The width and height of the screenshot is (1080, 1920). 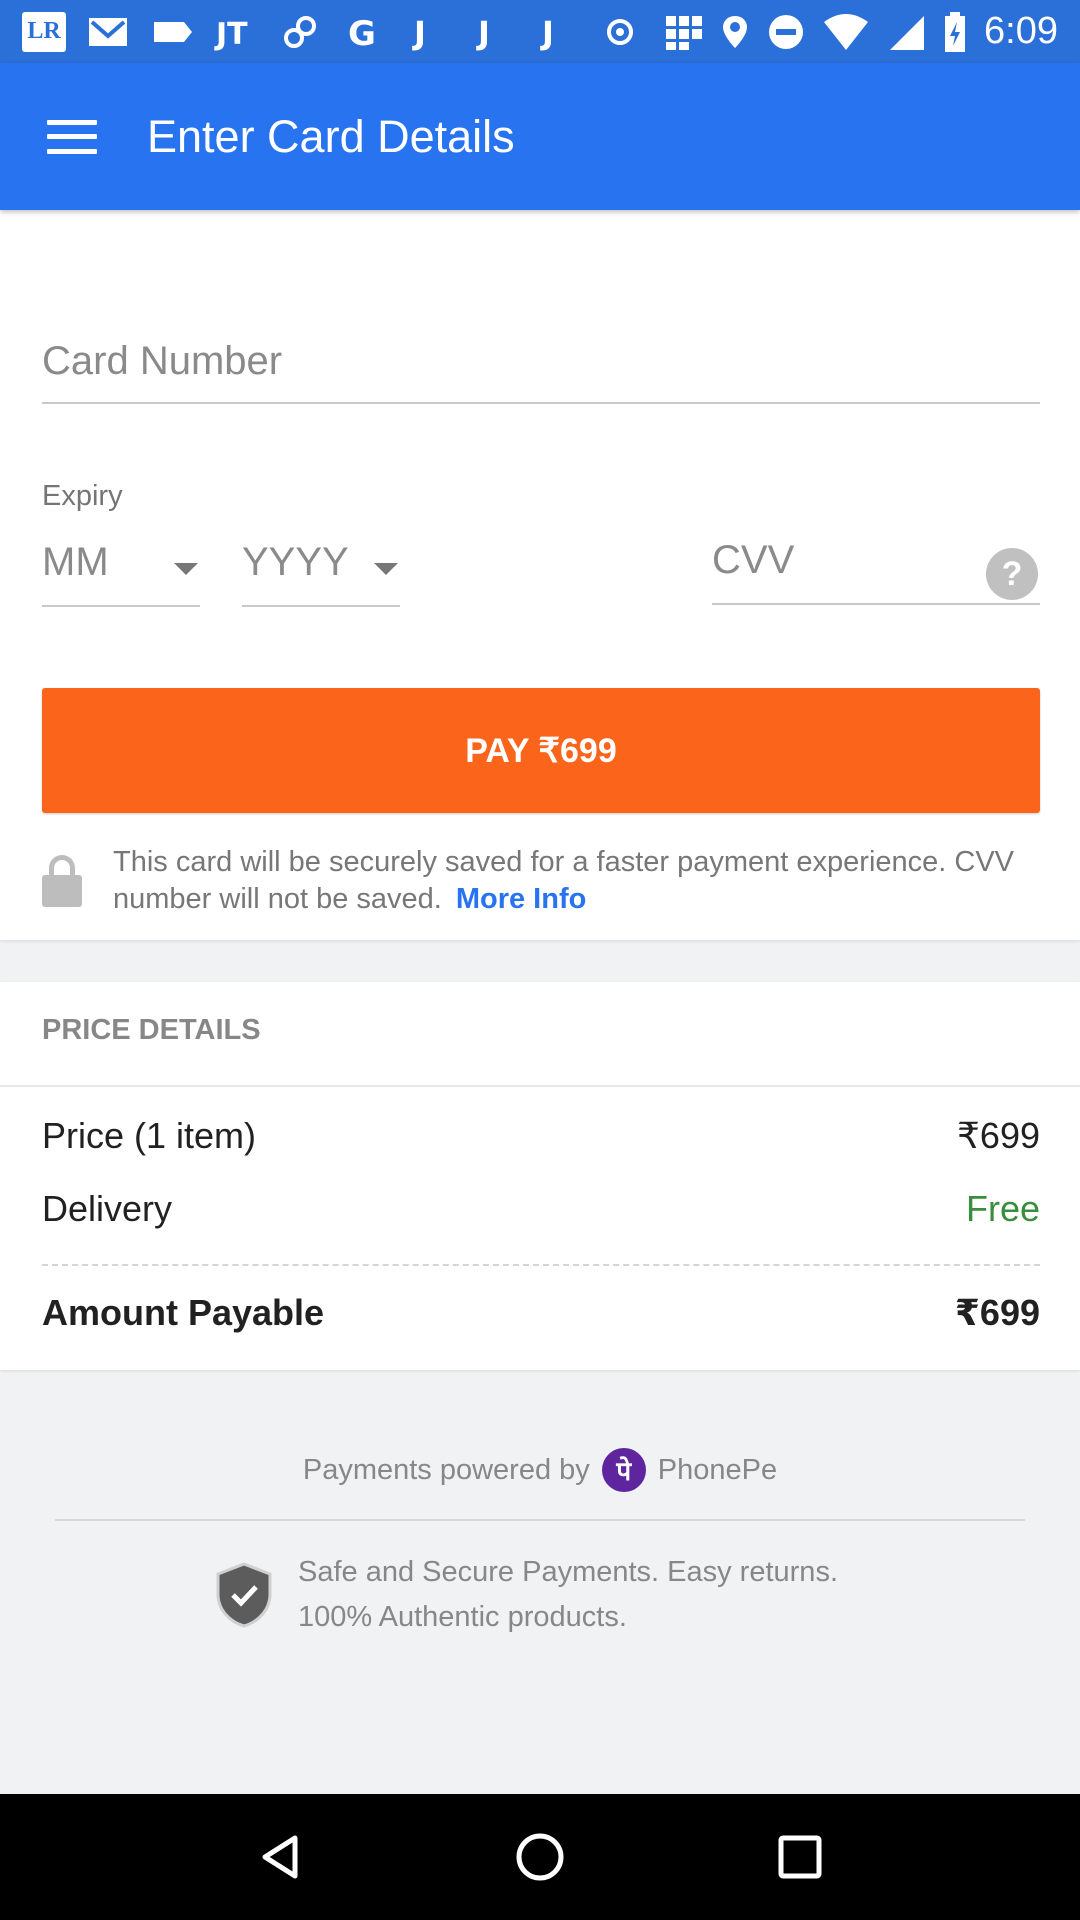 I want to click on signal-icon, so click(x=907, y=32).